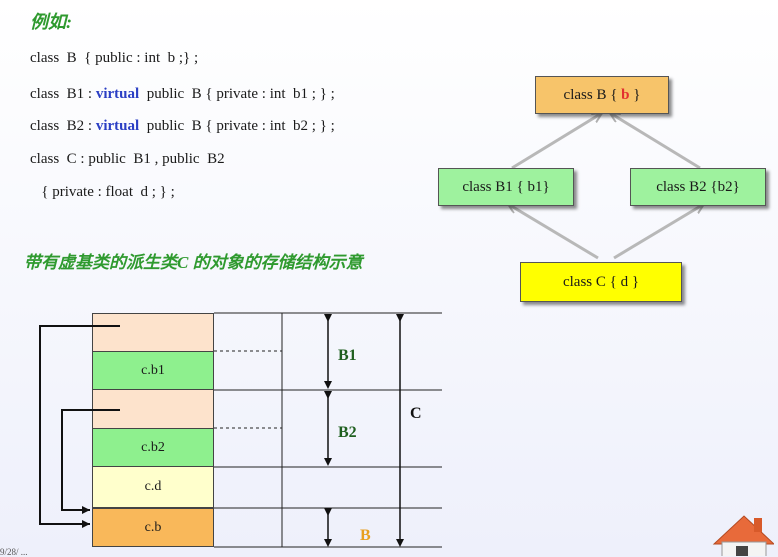 This screenshot has height=557, width=778. I want to click on code-line-4: class C : public B1 , public B2, so click(127, 159).